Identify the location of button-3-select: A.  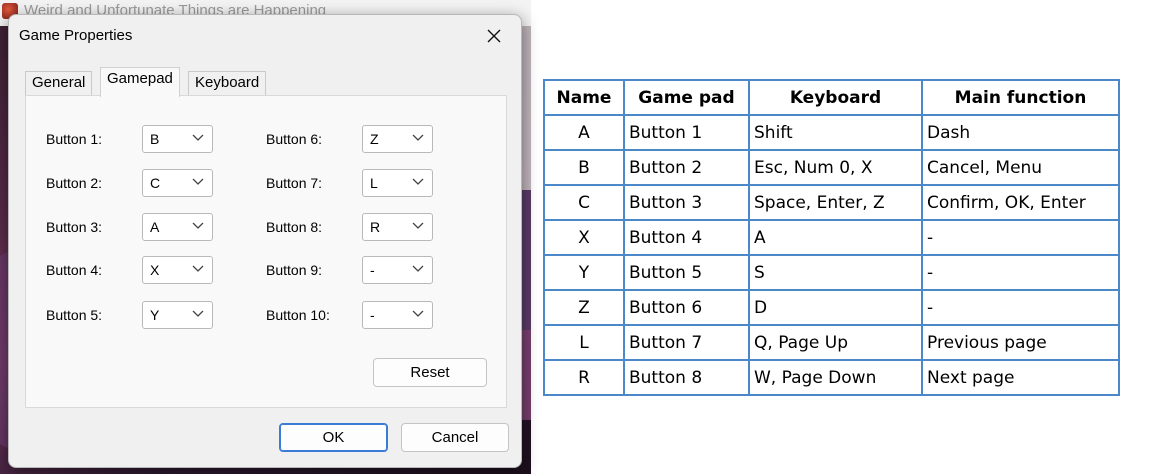
(177, 227).